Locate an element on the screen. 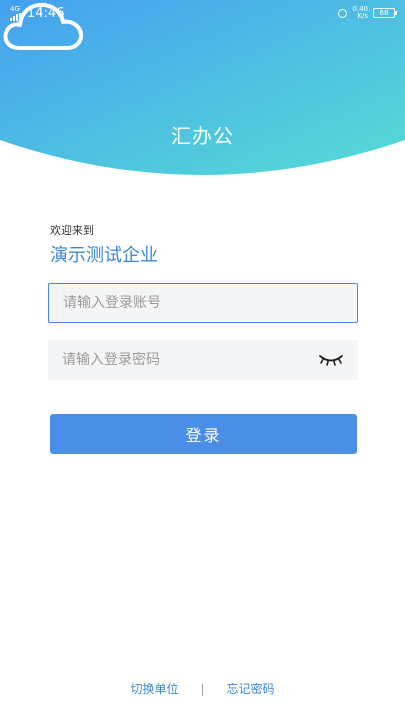 The width and height of the screenshot is (405, 720). account-input is located at coordinates (203, 303).